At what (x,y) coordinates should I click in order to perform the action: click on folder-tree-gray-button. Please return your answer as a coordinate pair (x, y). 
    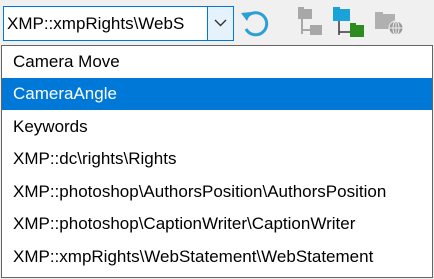
    Looking at the image, I should click on (309, 23).